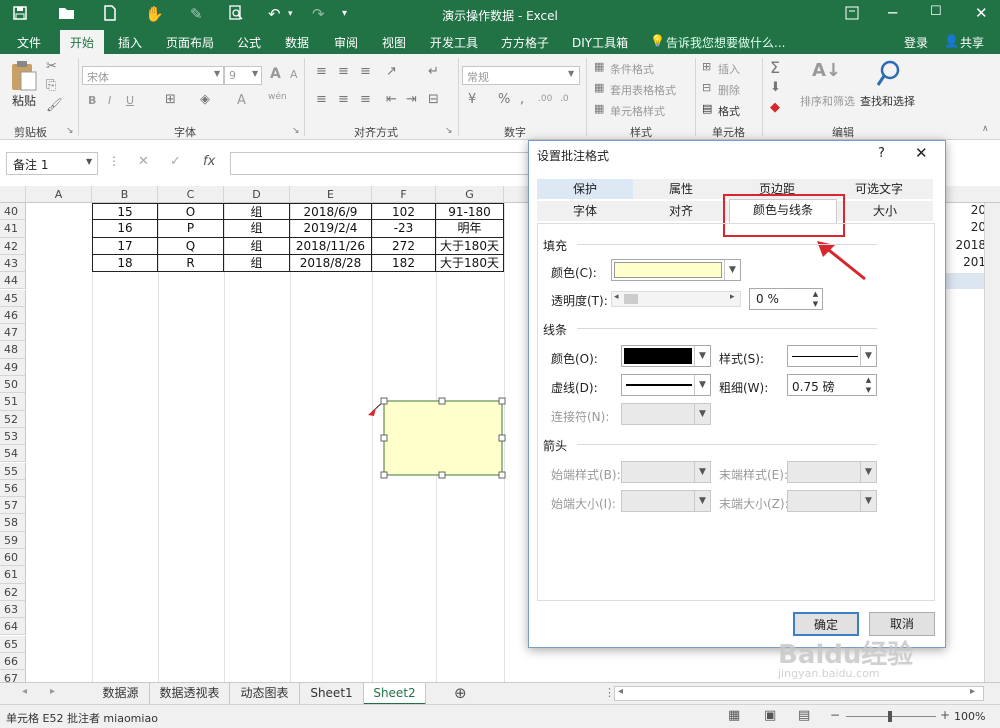  What do you see at coordinates (13, 523) in the screenshot?
I see `row-header: 58` at bounding box center [13, 523].